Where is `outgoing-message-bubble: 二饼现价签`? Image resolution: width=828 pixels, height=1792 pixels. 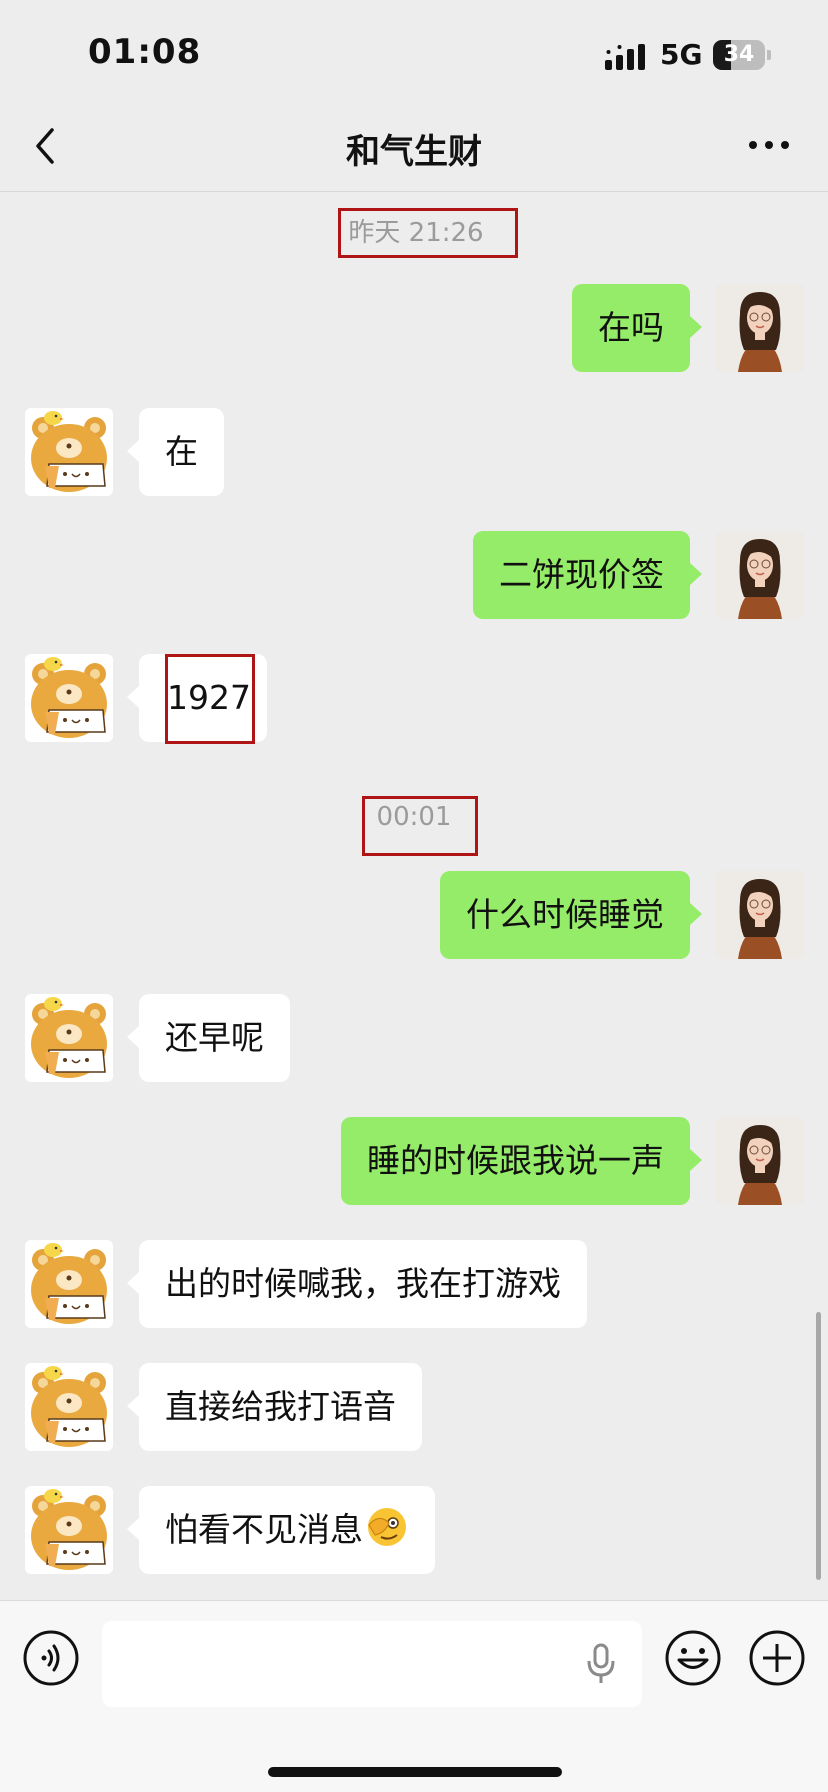 outgoing-message-bubble: 二饼现价签 is located at coordinates (587, 575).